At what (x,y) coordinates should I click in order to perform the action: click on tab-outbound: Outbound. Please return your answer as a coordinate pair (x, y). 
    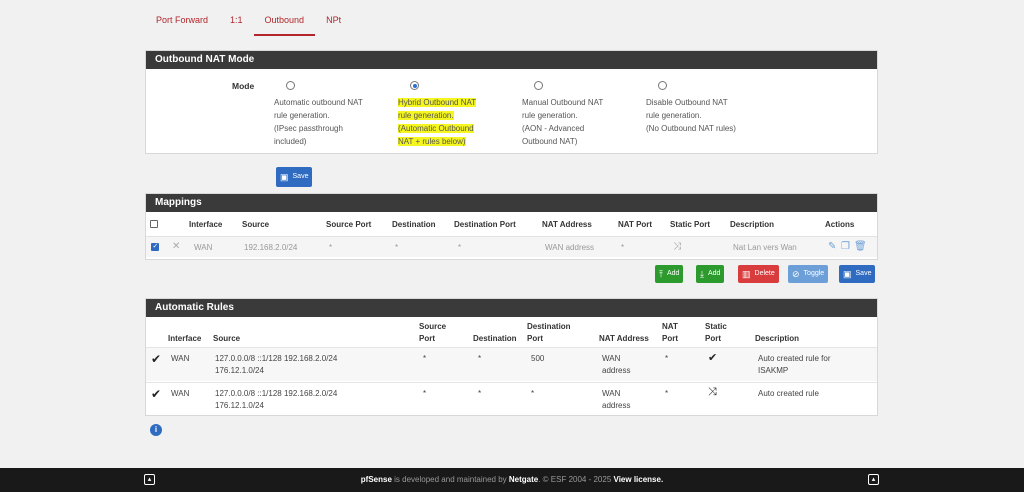
    Looking at the image, I should click on (284, 21).